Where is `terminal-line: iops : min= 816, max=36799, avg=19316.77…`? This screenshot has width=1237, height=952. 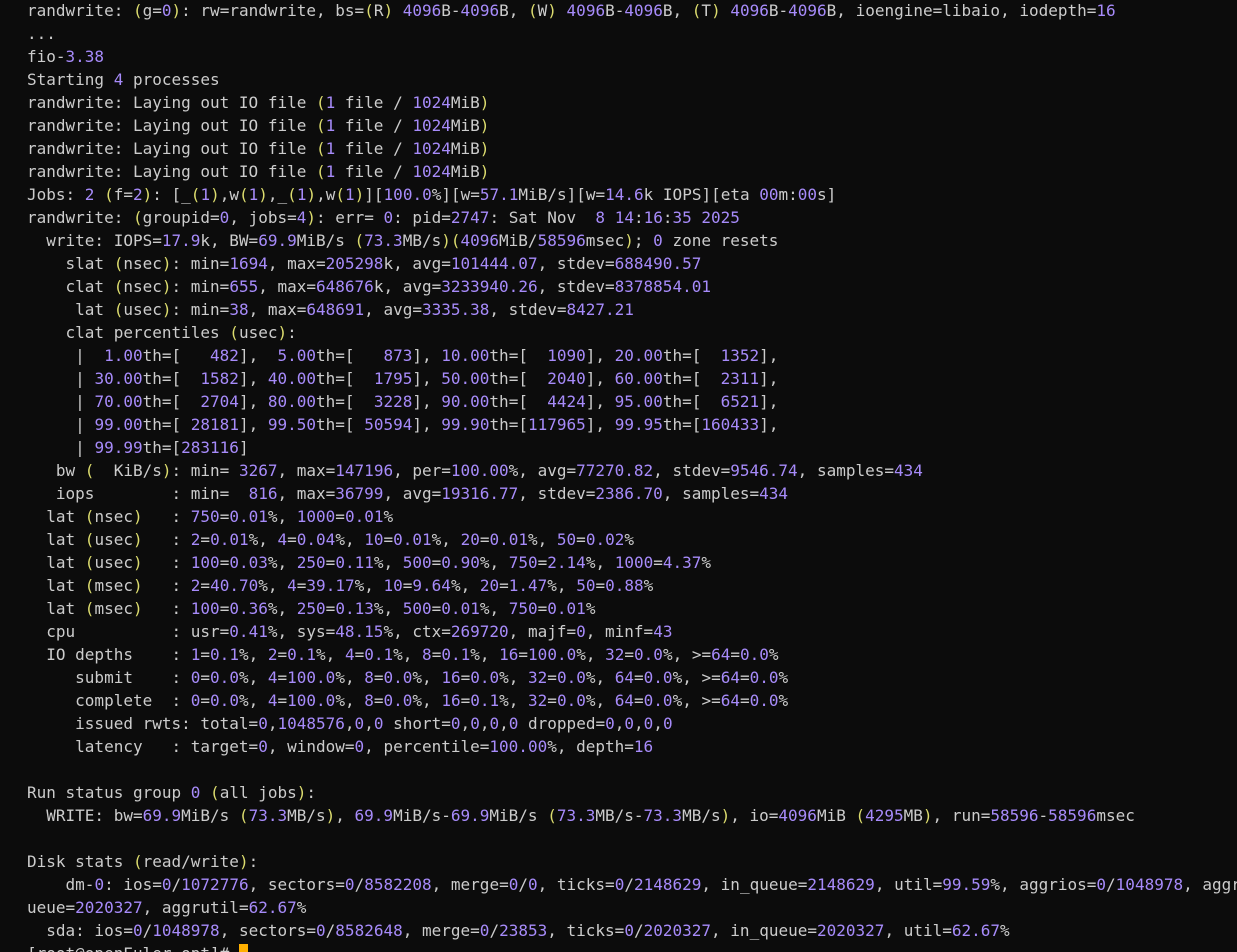 terminal-line: iops : min= 816, max=36799, avg=19316.77… is located at coordinates (408, 493).